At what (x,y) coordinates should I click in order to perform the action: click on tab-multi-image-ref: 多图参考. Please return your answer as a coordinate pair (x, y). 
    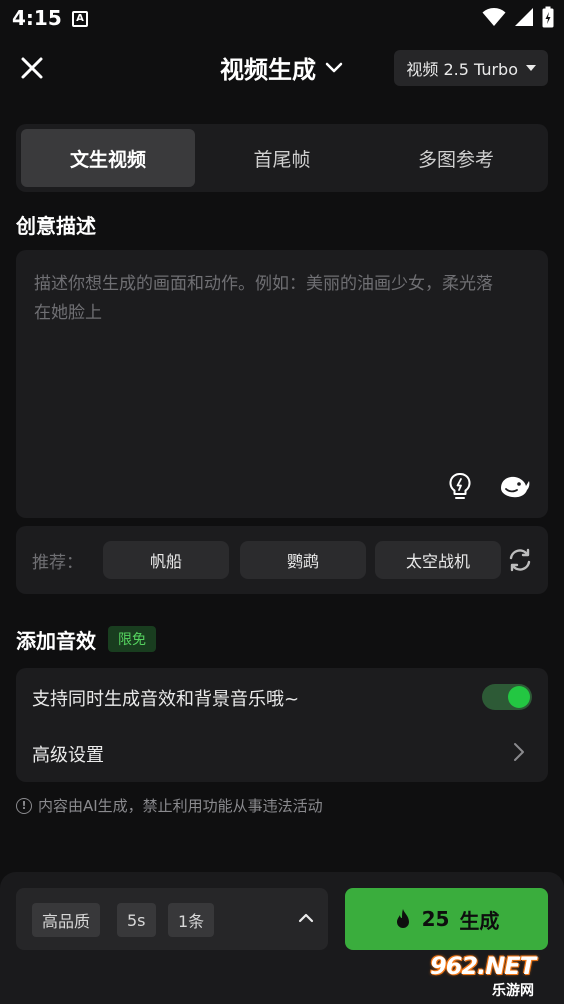
    Looking at the image, I should click on (456, 158).